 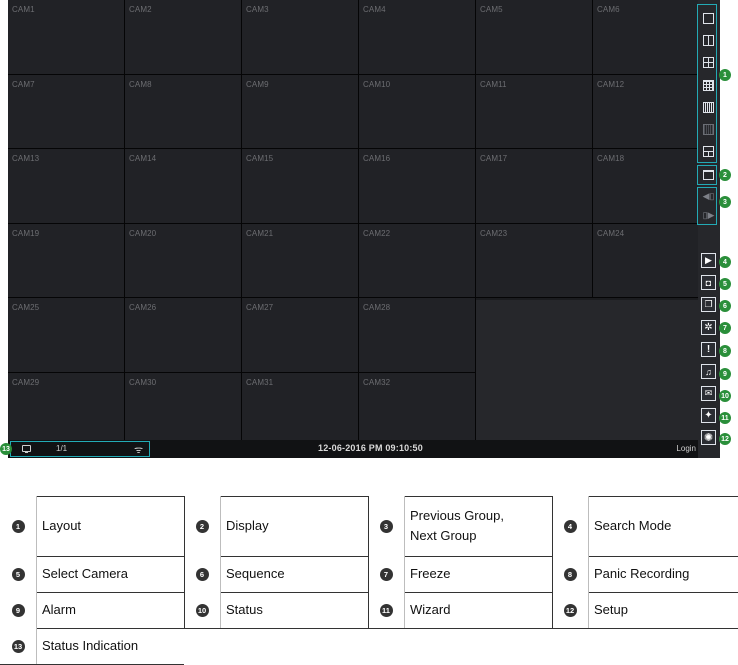 What do you see at coordinates (66, 335) in the screenshot?
I see `camera-tile: CAM25` at bounding box center [66, 335].